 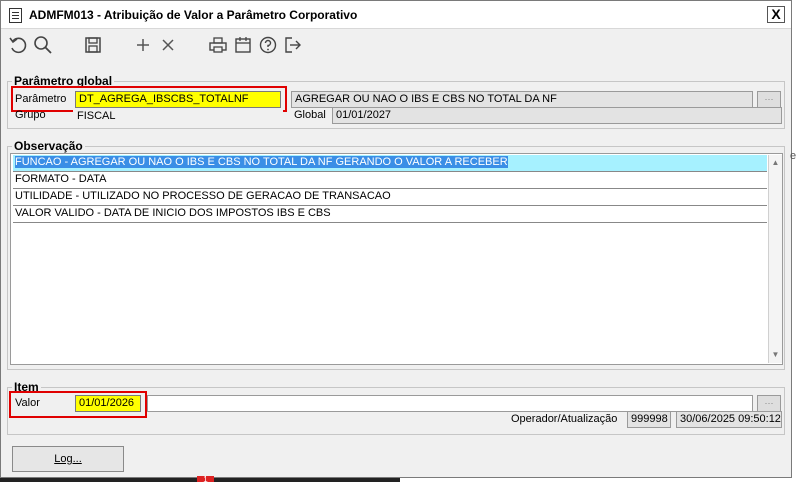 I want to click on scroll-up-icon: ▲, so click(x=775, y=163).